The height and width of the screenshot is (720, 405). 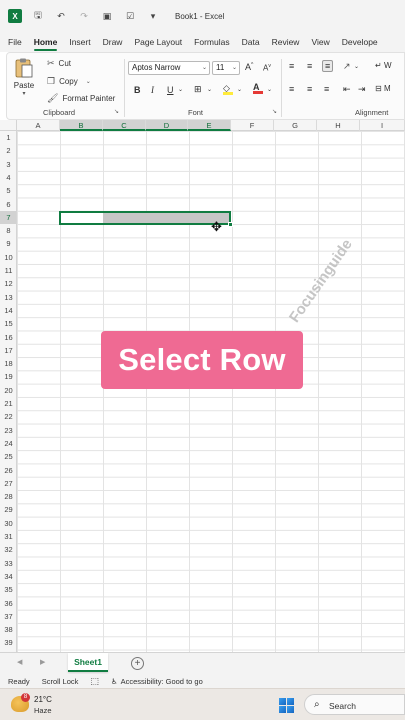 What do you see at coordinates (8, 589) in the screenshot?
I see `row-header: 35` at bounding box center [8, 589].